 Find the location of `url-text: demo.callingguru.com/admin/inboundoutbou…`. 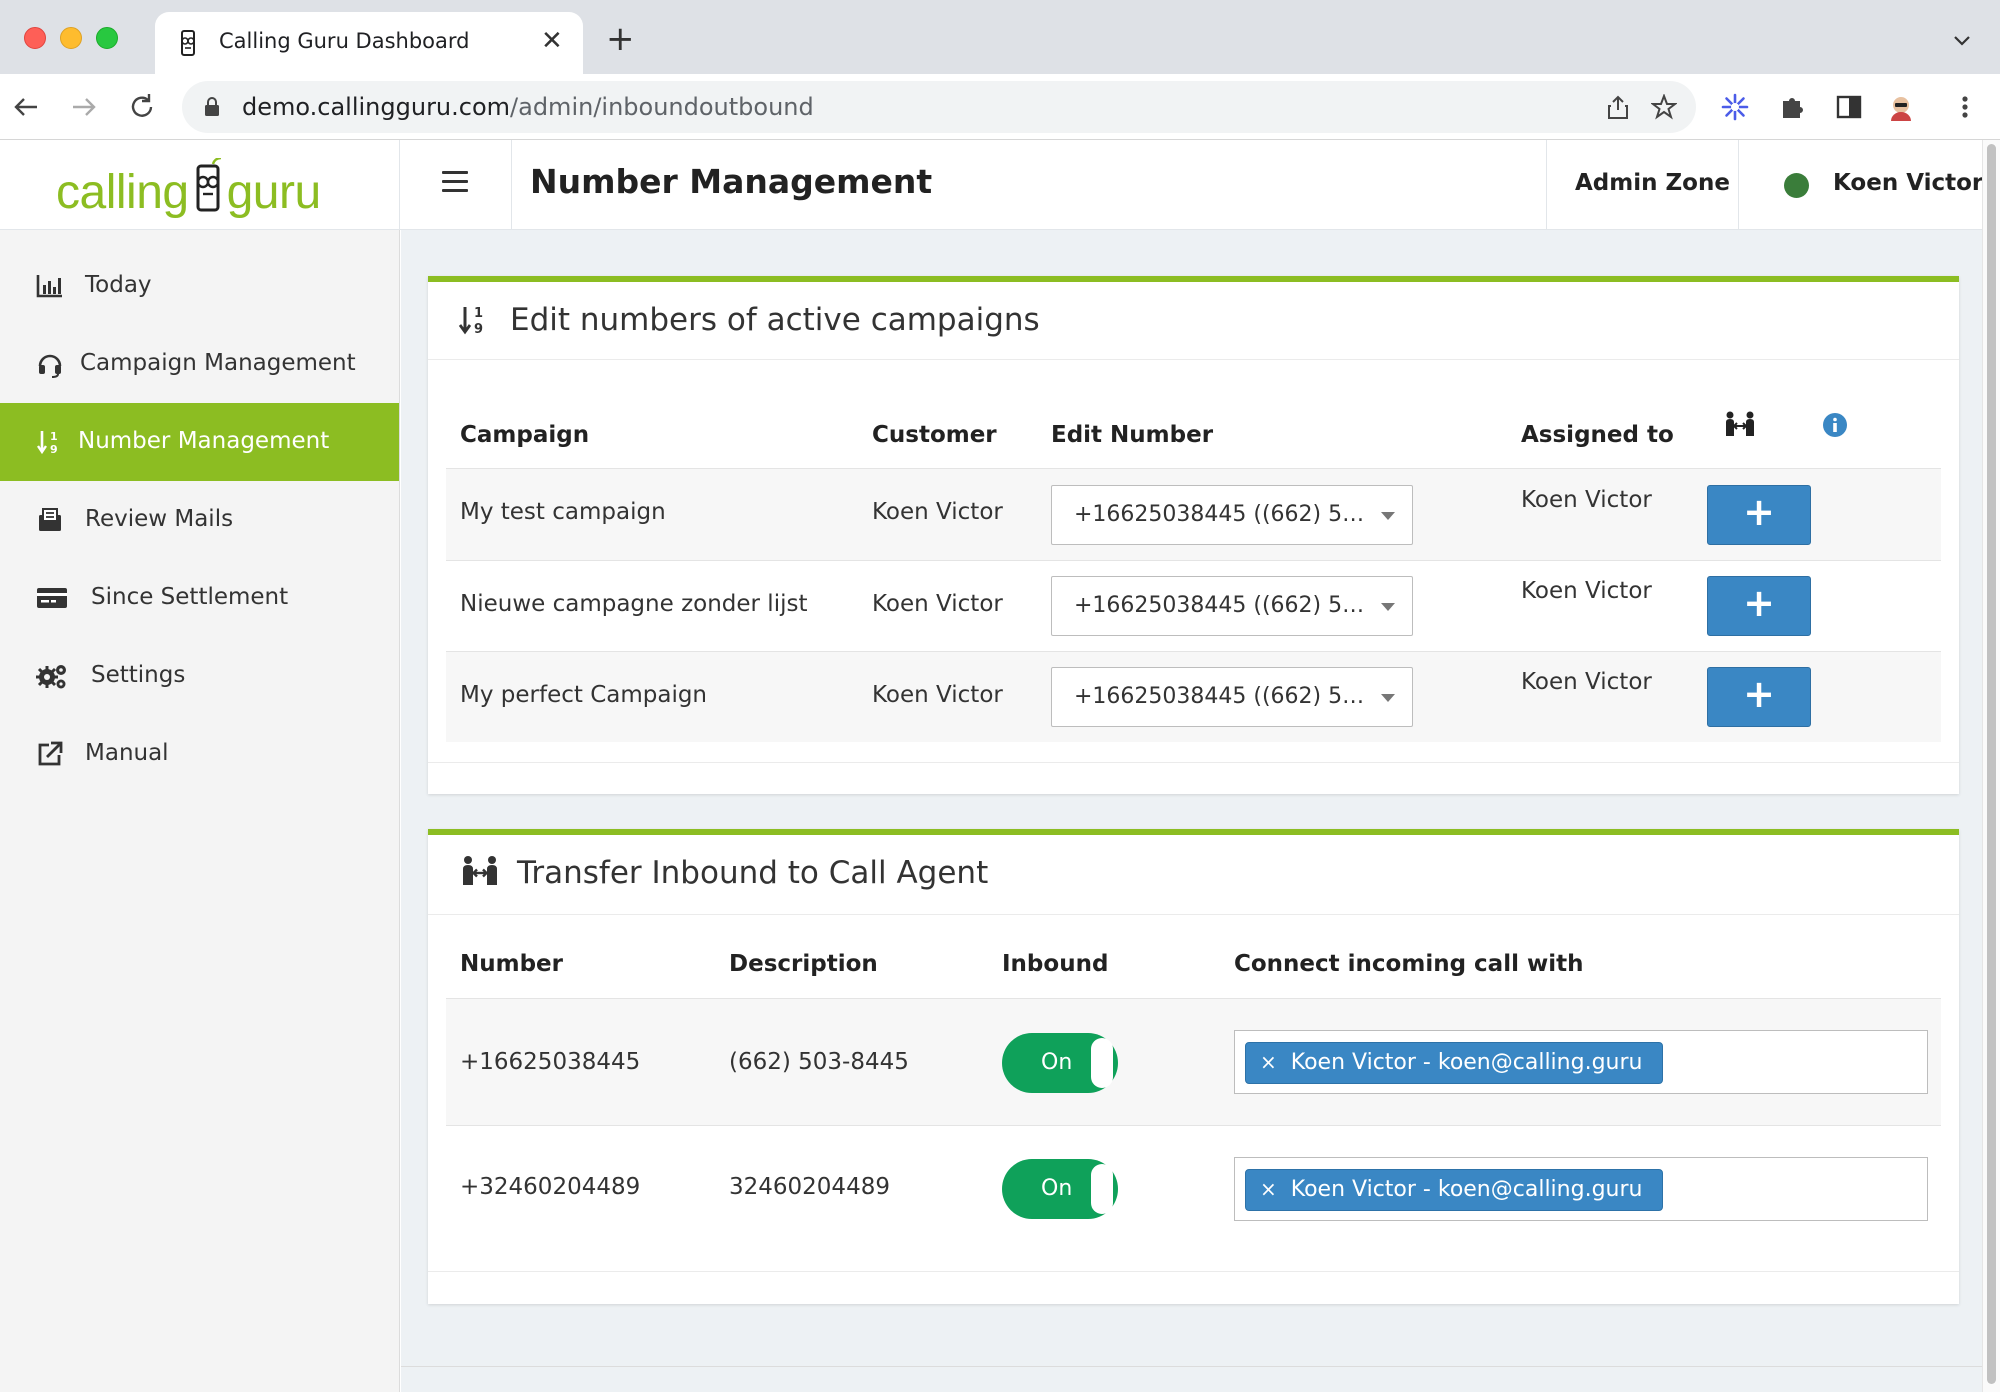

url-text: demo.callingguru.com/admin/inboundoutbou… is located at coordinates (528, 107).